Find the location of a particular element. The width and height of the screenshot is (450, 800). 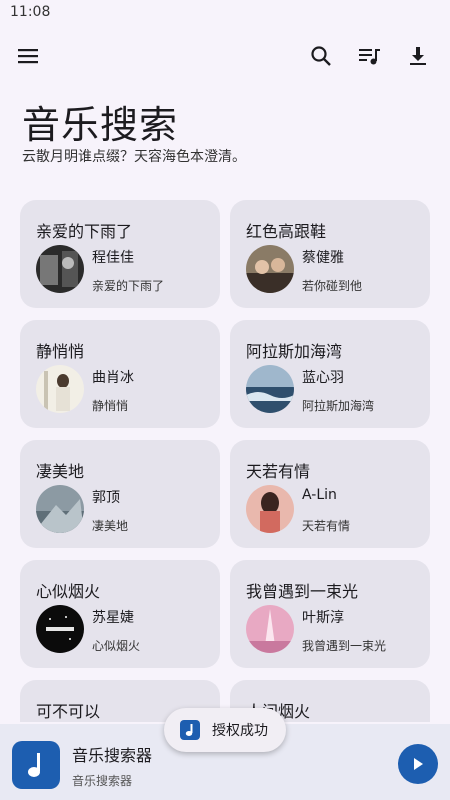

toast-notification: 授权成功 is located at coordinates (225, 730).